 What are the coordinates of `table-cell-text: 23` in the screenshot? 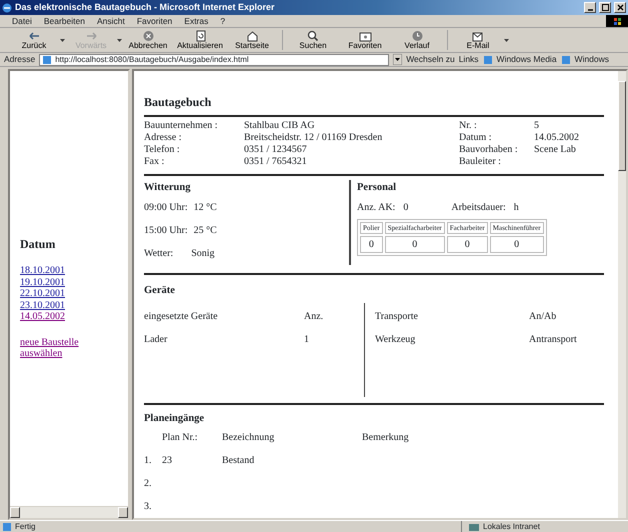 It's located at (167, 461).